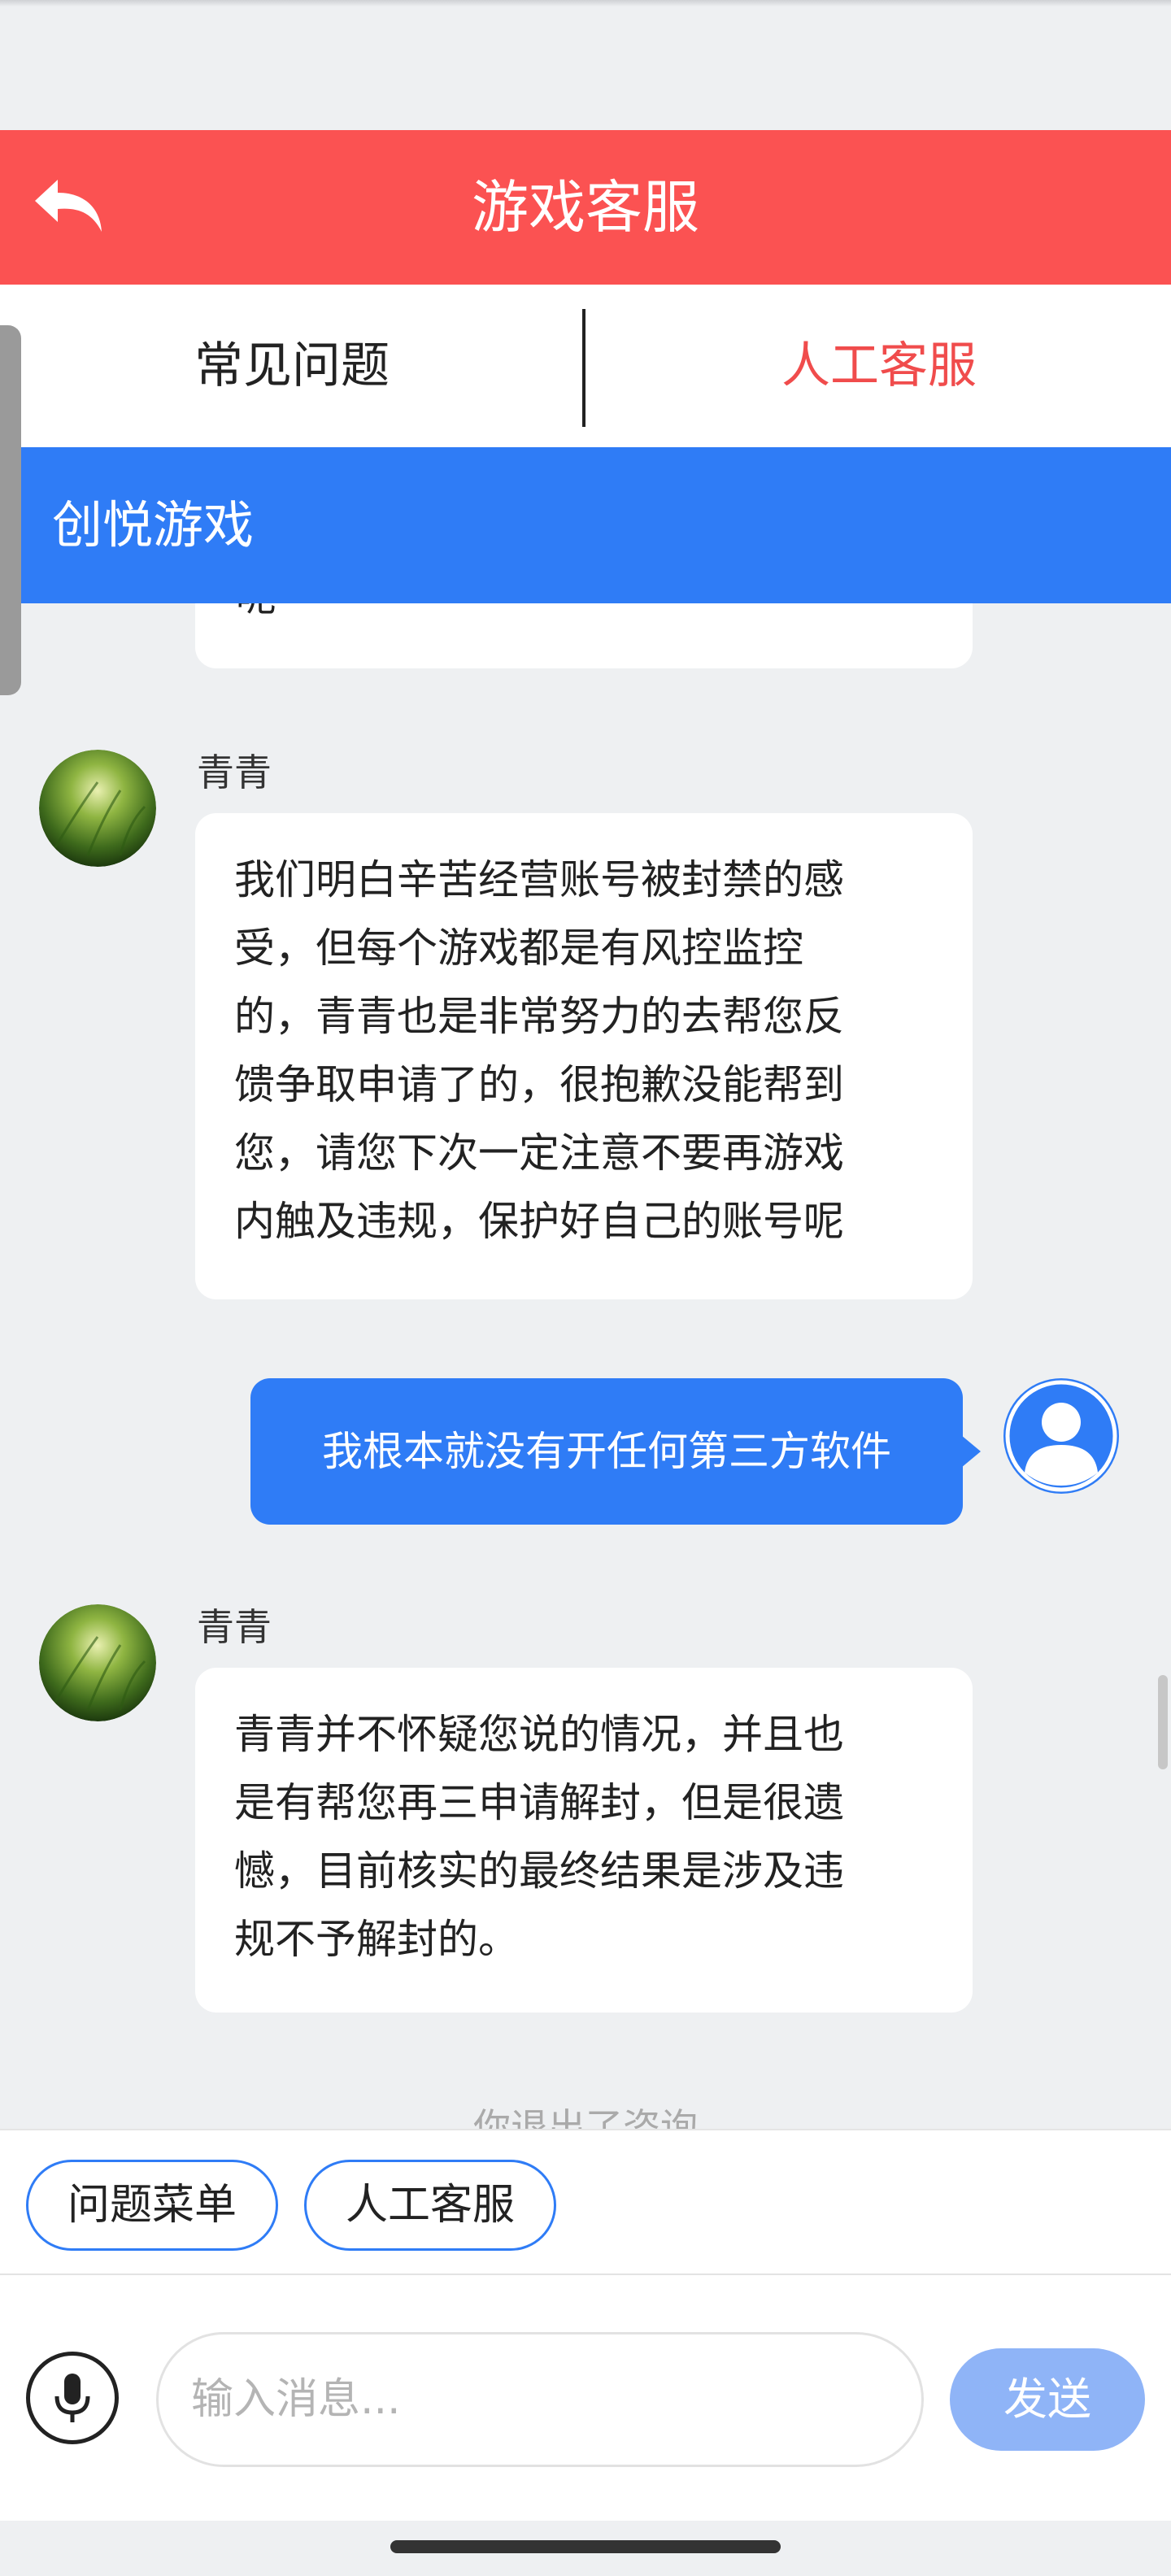 Image resolution: width=1171 pixels, height=2576 pixels. I want to click on brand-bar: 创悦游戏, so click(585, 525).